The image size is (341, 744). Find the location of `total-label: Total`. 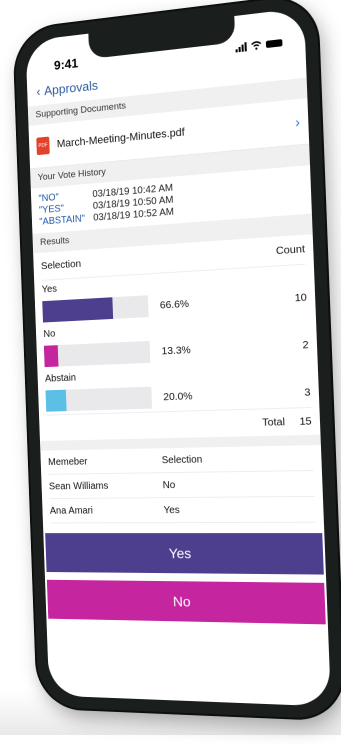

total-label: Total is located at coordinates (273, 422).